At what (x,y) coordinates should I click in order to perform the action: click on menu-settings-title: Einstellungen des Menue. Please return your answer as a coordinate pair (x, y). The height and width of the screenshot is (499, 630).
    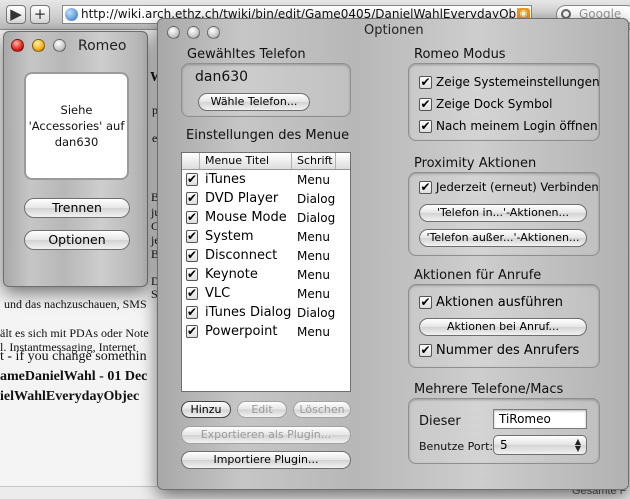
    Looking at the image, I should click on (268, 135).